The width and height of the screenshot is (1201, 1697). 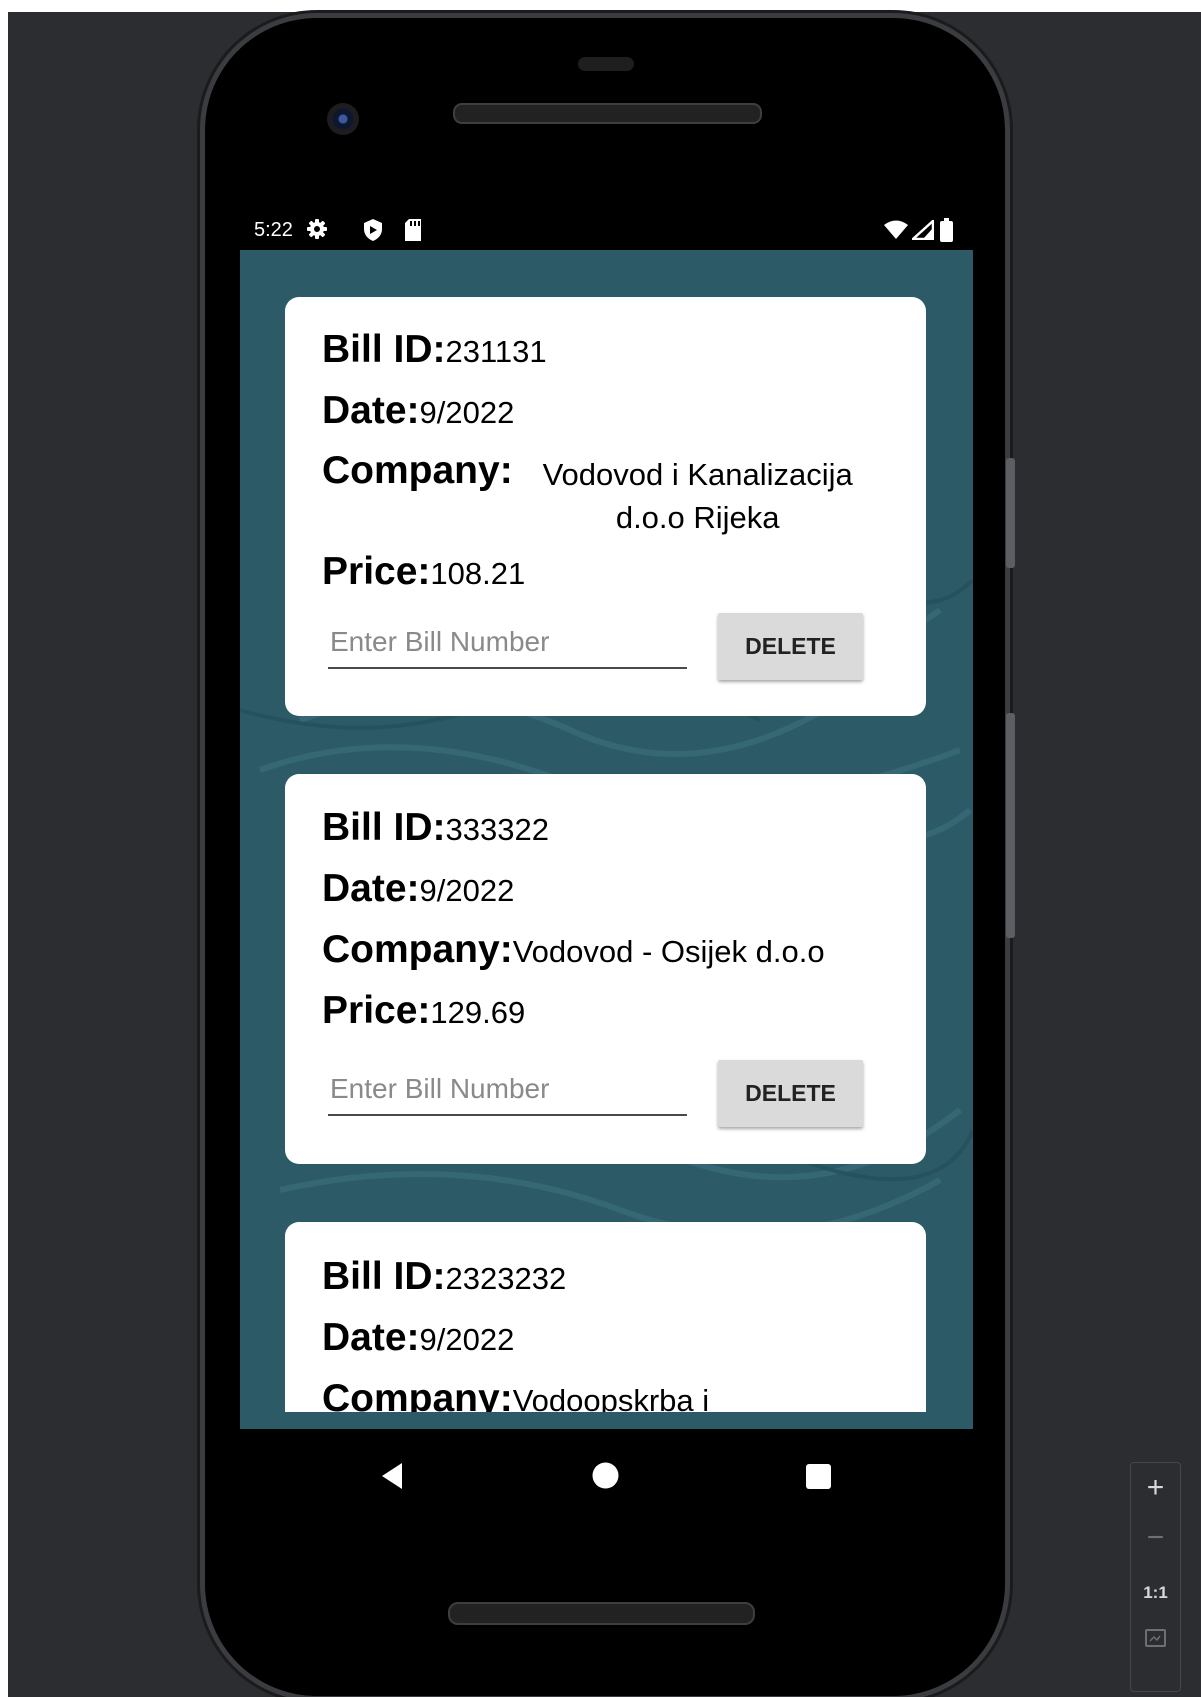 I want to click on zoom-controls: + − 1:1, so click(x=1155, y=1577).